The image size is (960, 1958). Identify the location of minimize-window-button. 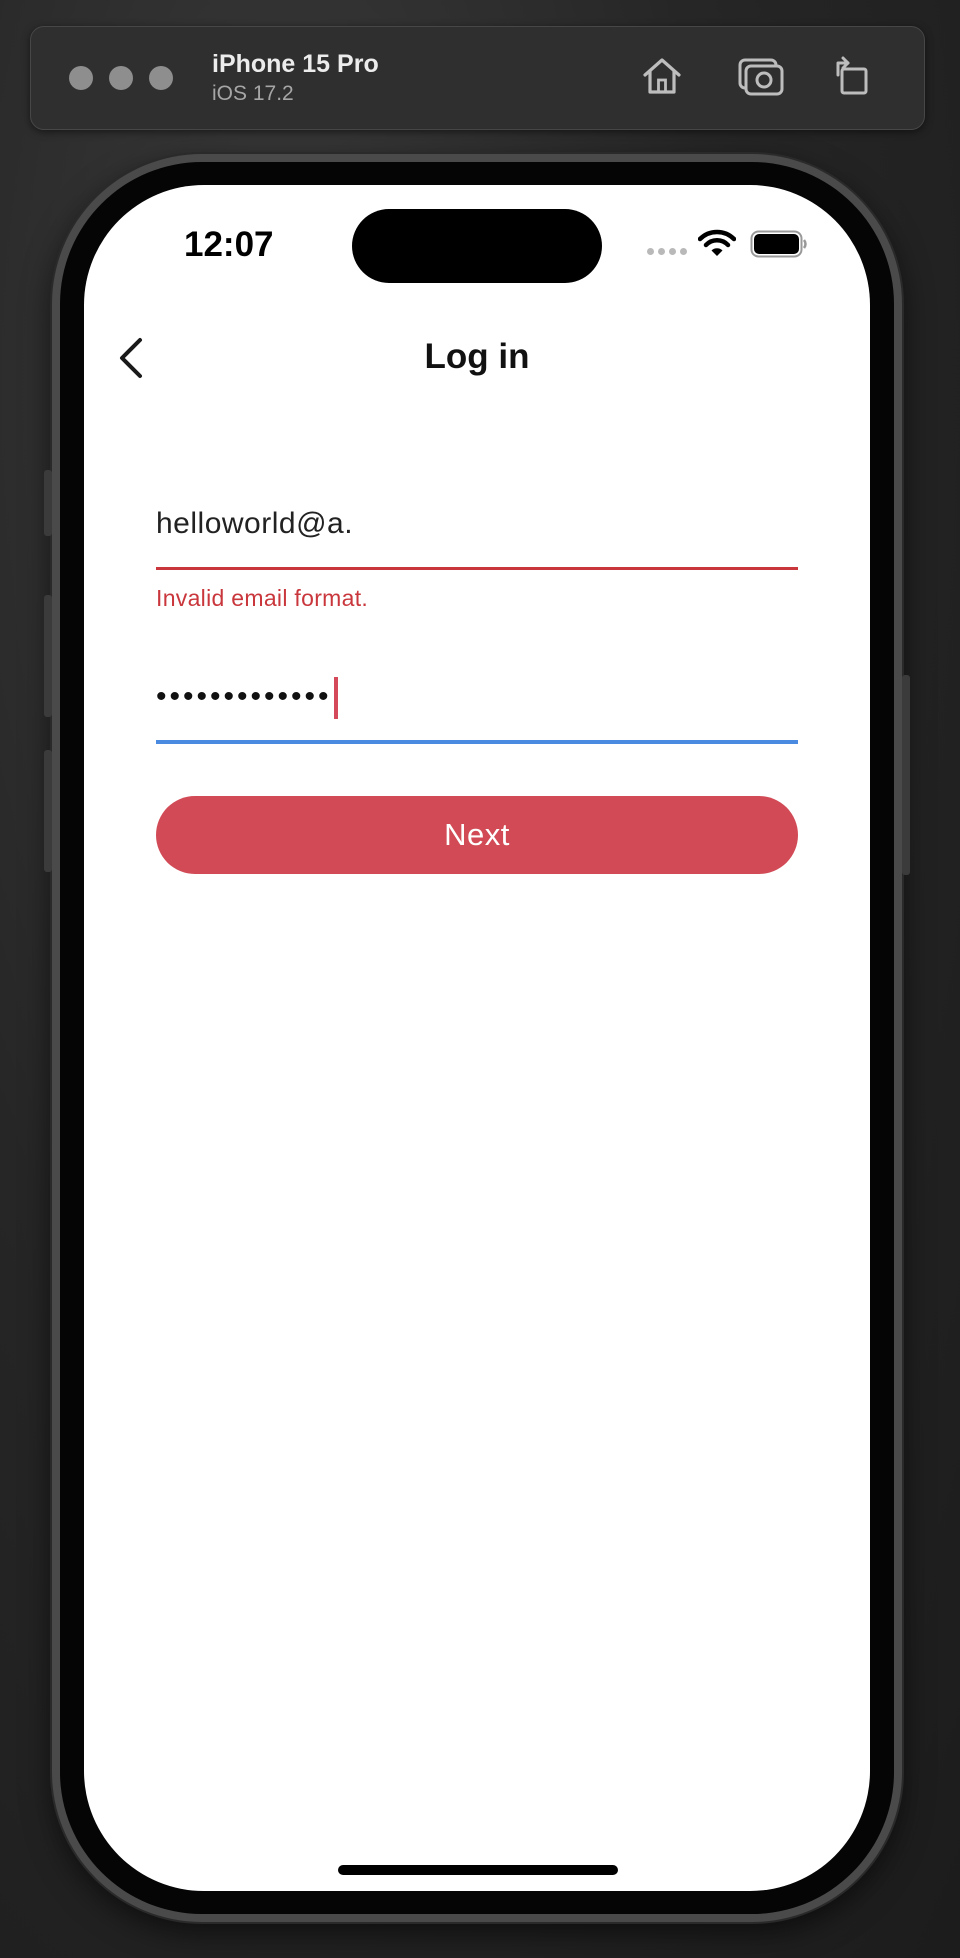
(121, 78).